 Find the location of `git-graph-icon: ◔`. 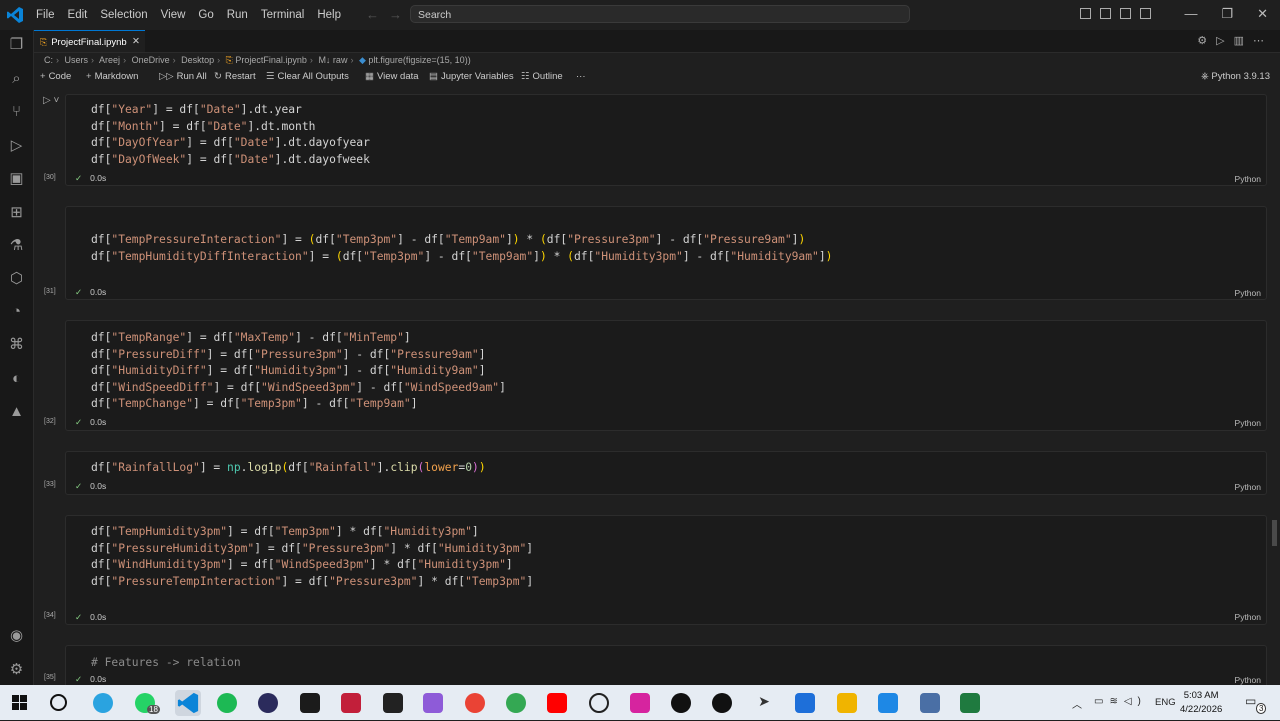

git-graph-icon: ◔ is located at coordinates (16, 311).